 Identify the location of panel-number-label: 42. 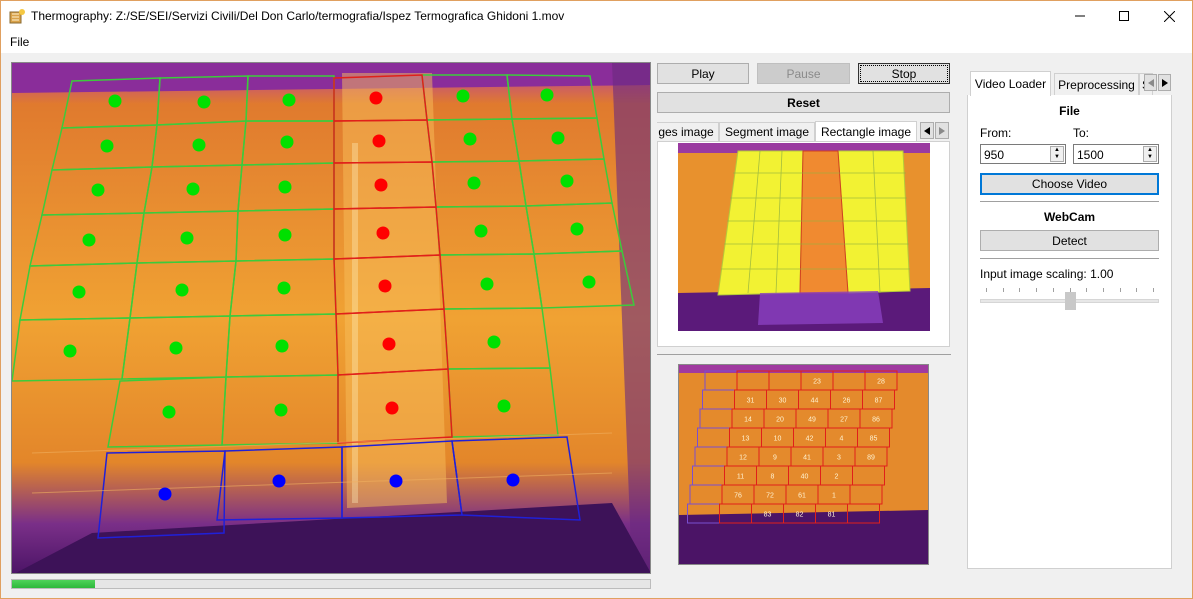
(810, 439).